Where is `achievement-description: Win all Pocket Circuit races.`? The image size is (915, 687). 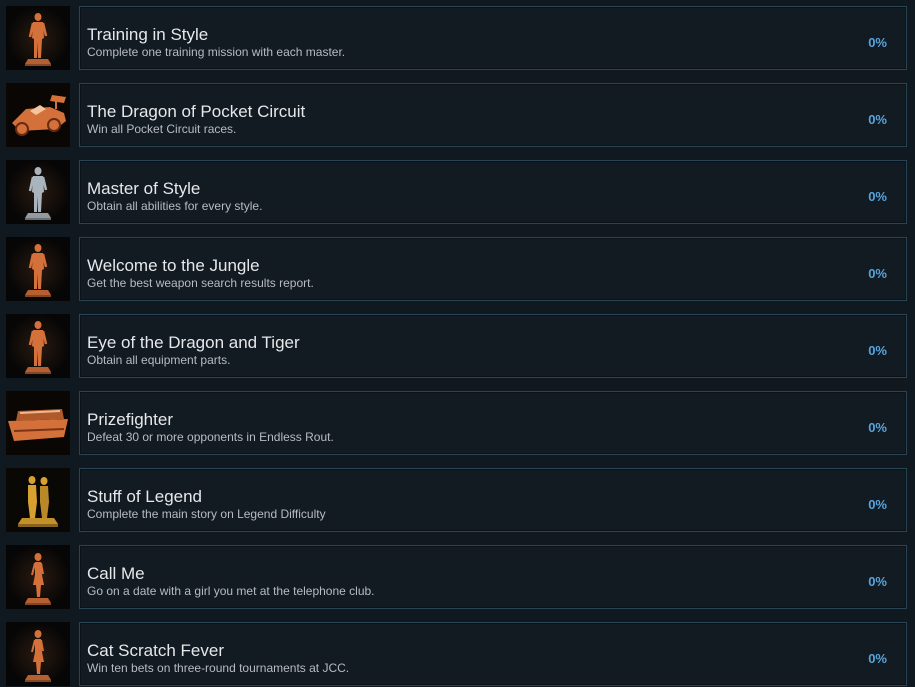 achievement-description: Win all Pocket Circuit races. is located at coordinates (162, 129).